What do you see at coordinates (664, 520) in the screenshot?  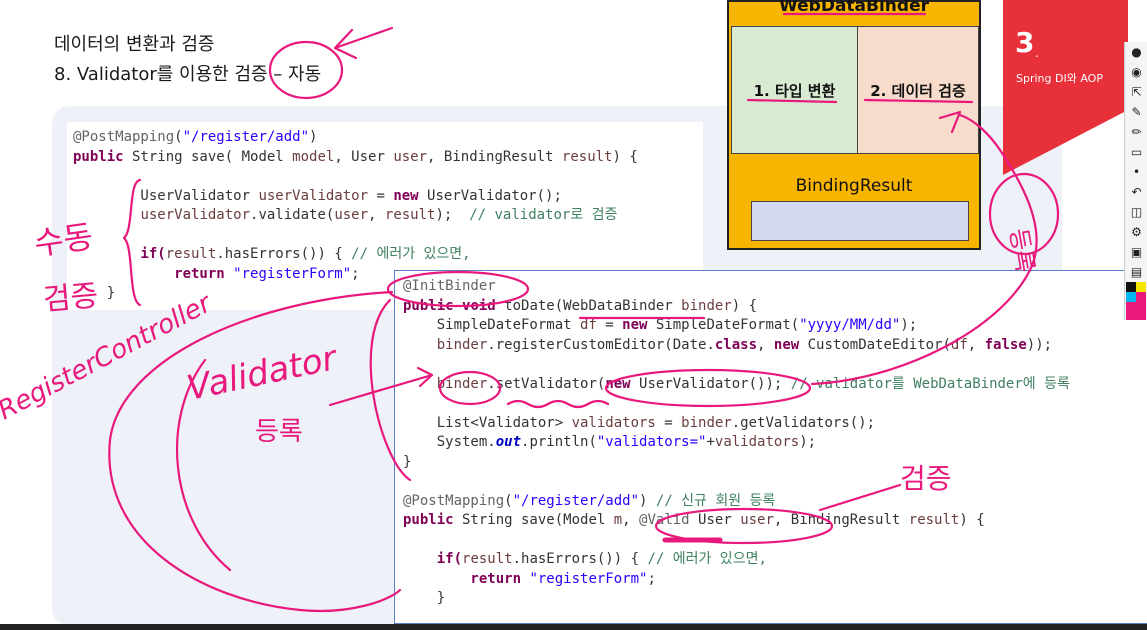 I see `code-token: @Valid` at bounding box center [664, 520].